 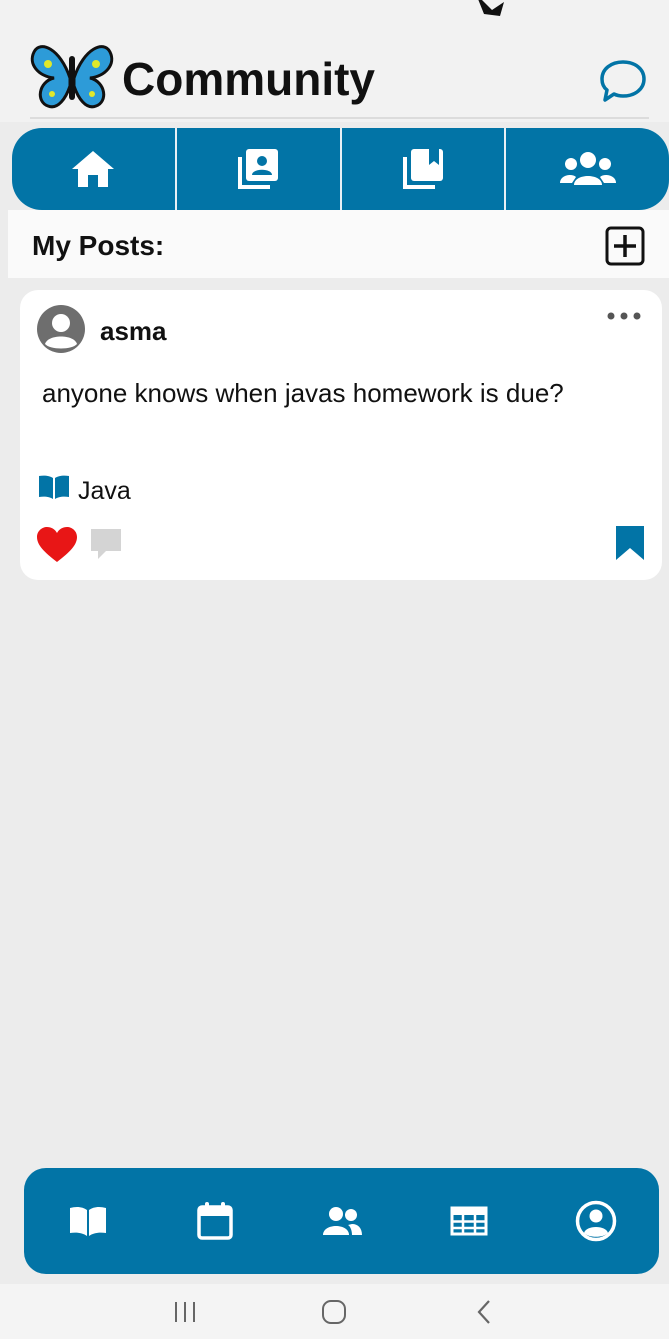 I want to click on avatar, so click(x=61, y=329).